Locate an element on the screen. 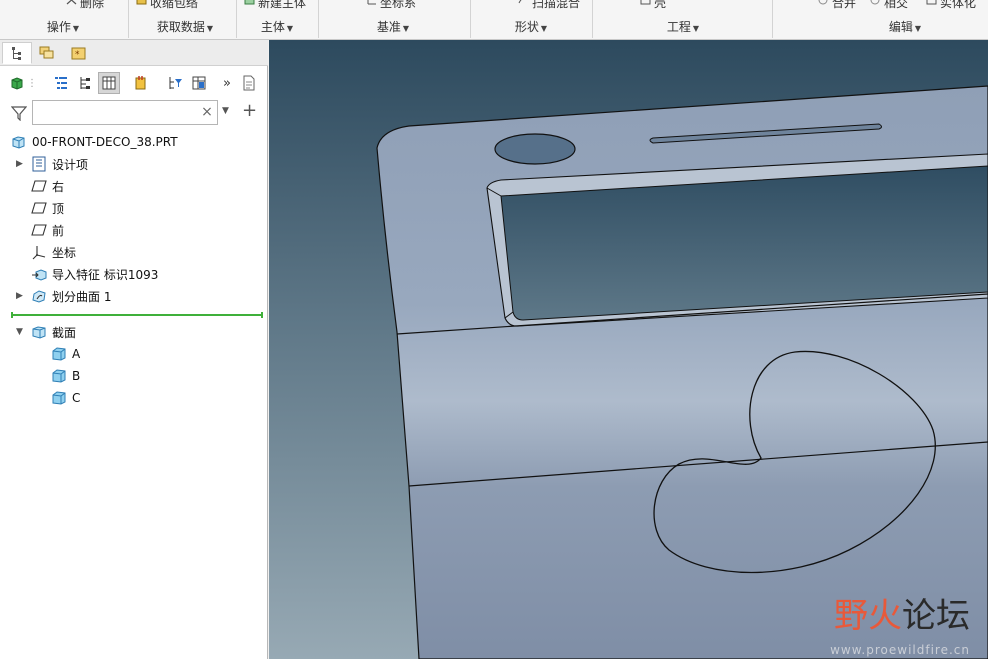  model-tree-icon is located at coordinates (16, 53).